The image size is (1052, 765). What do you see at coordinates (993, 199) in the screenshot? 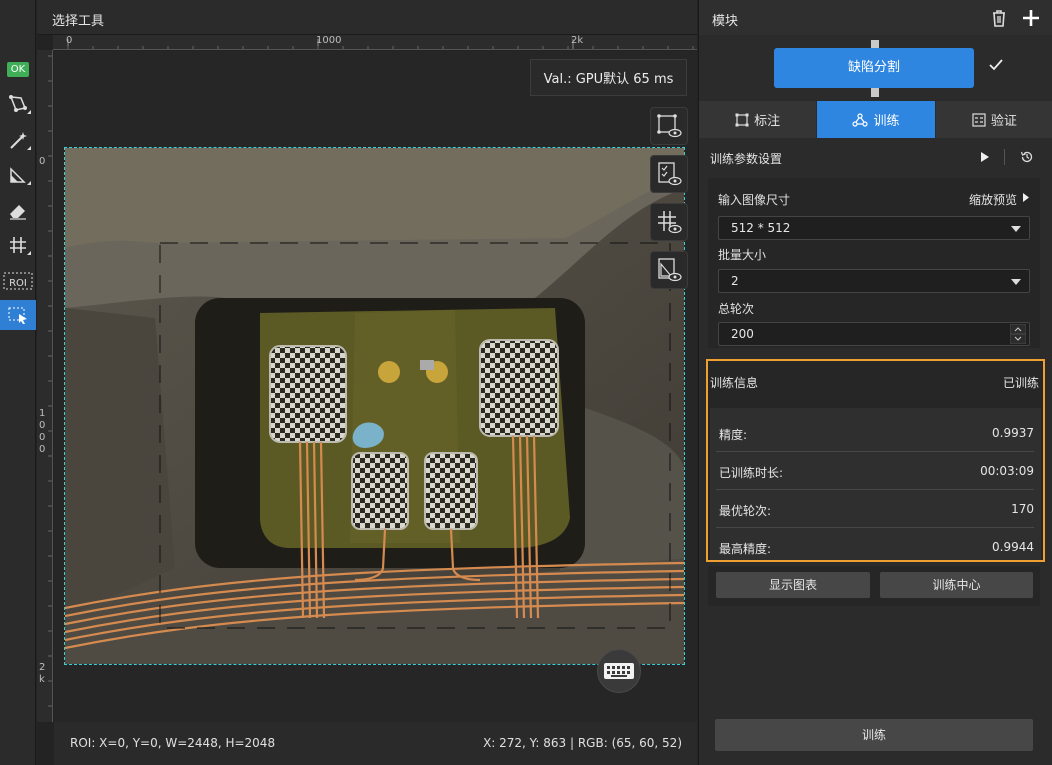
I see `zoom-preview-label: 缩放预览` at bounding box center [993, 199].